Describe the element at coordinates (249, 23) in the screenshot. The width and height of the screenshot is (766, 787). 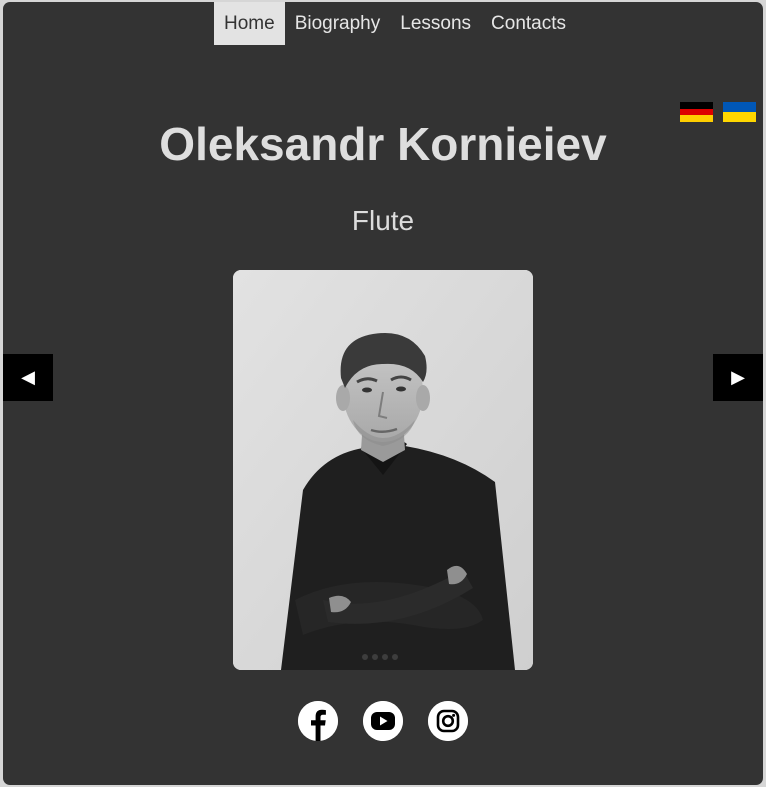
I see `nav-item-home: Home` at that location.